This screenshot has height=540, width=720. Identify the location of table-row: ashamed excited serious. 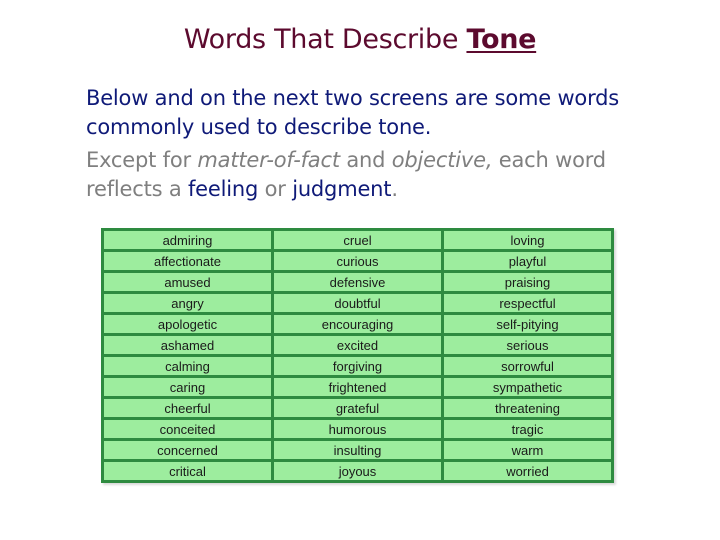
(357, 345).